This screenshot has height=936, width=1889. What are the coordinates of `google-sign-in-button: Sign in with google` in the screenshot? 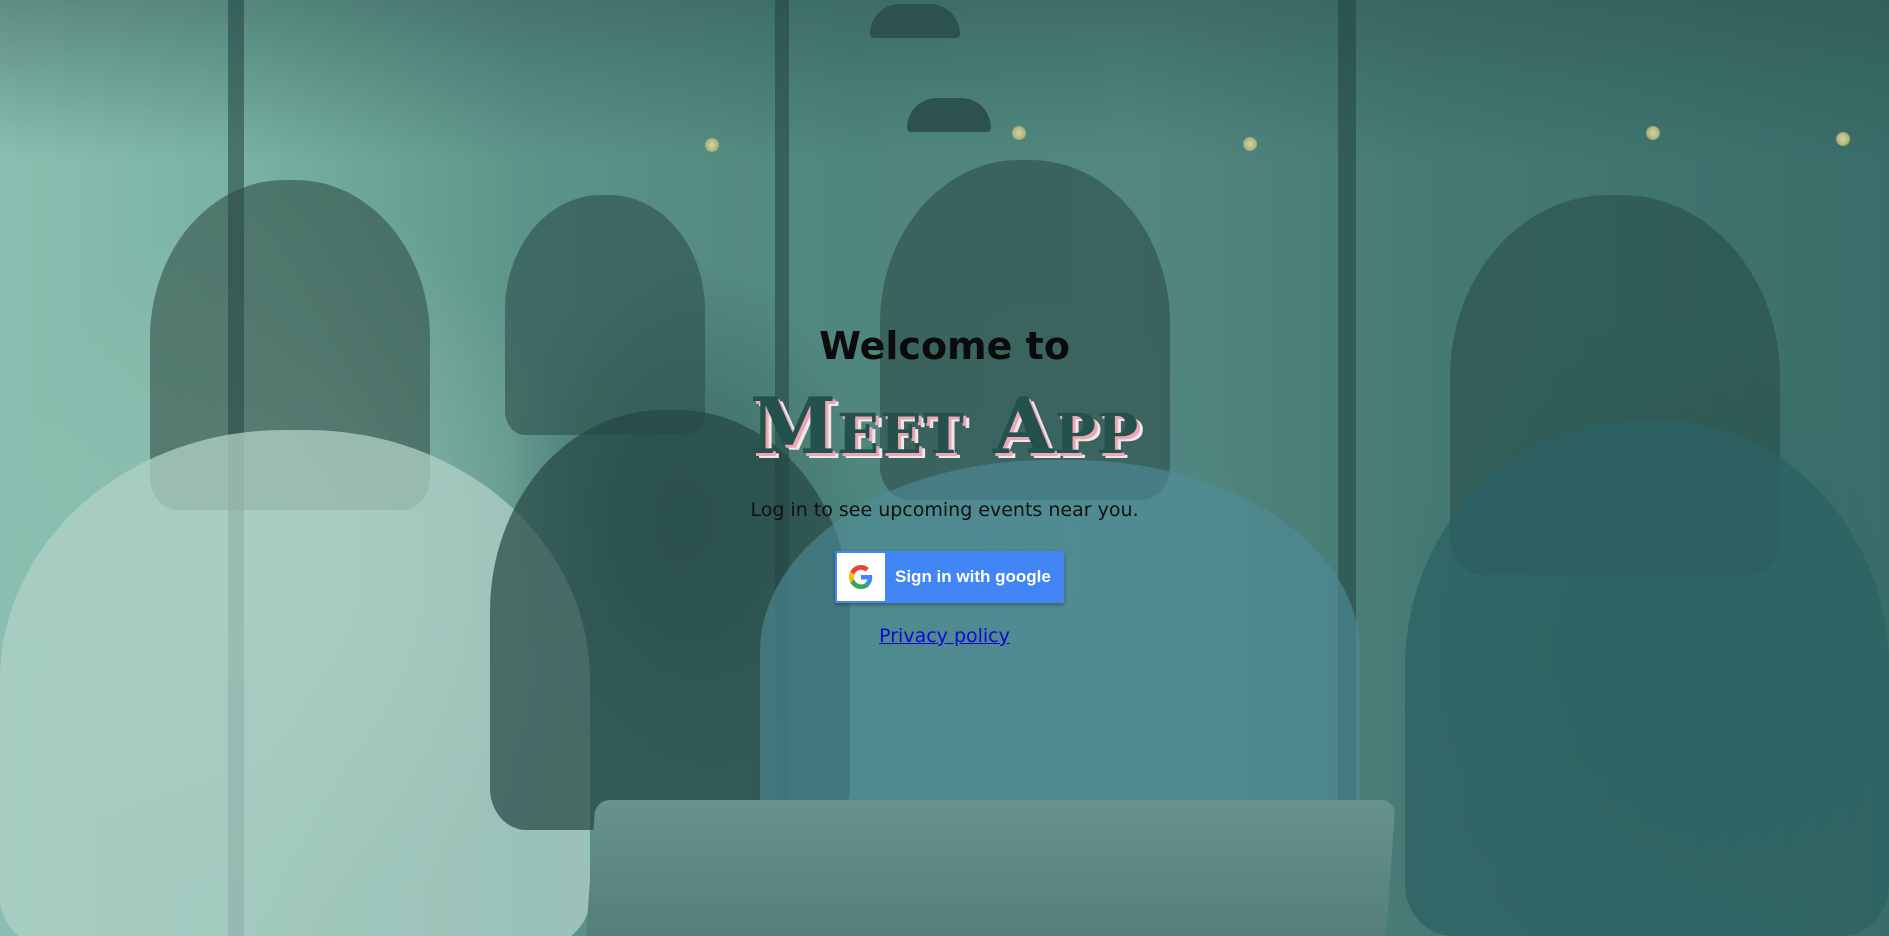 It's located at (949, 577).